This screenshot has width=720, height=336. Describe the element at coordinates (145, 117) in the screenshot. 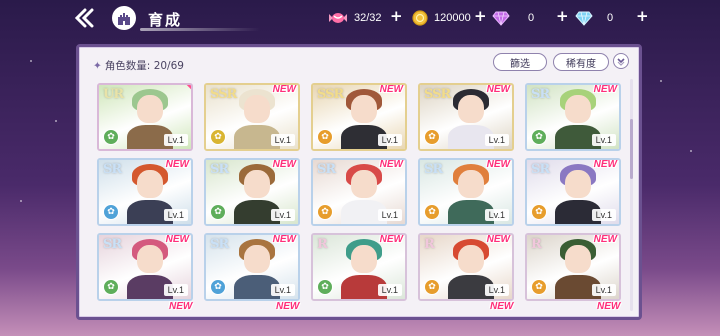

I see `character-card: UR ✿ Lv.1` at that location.